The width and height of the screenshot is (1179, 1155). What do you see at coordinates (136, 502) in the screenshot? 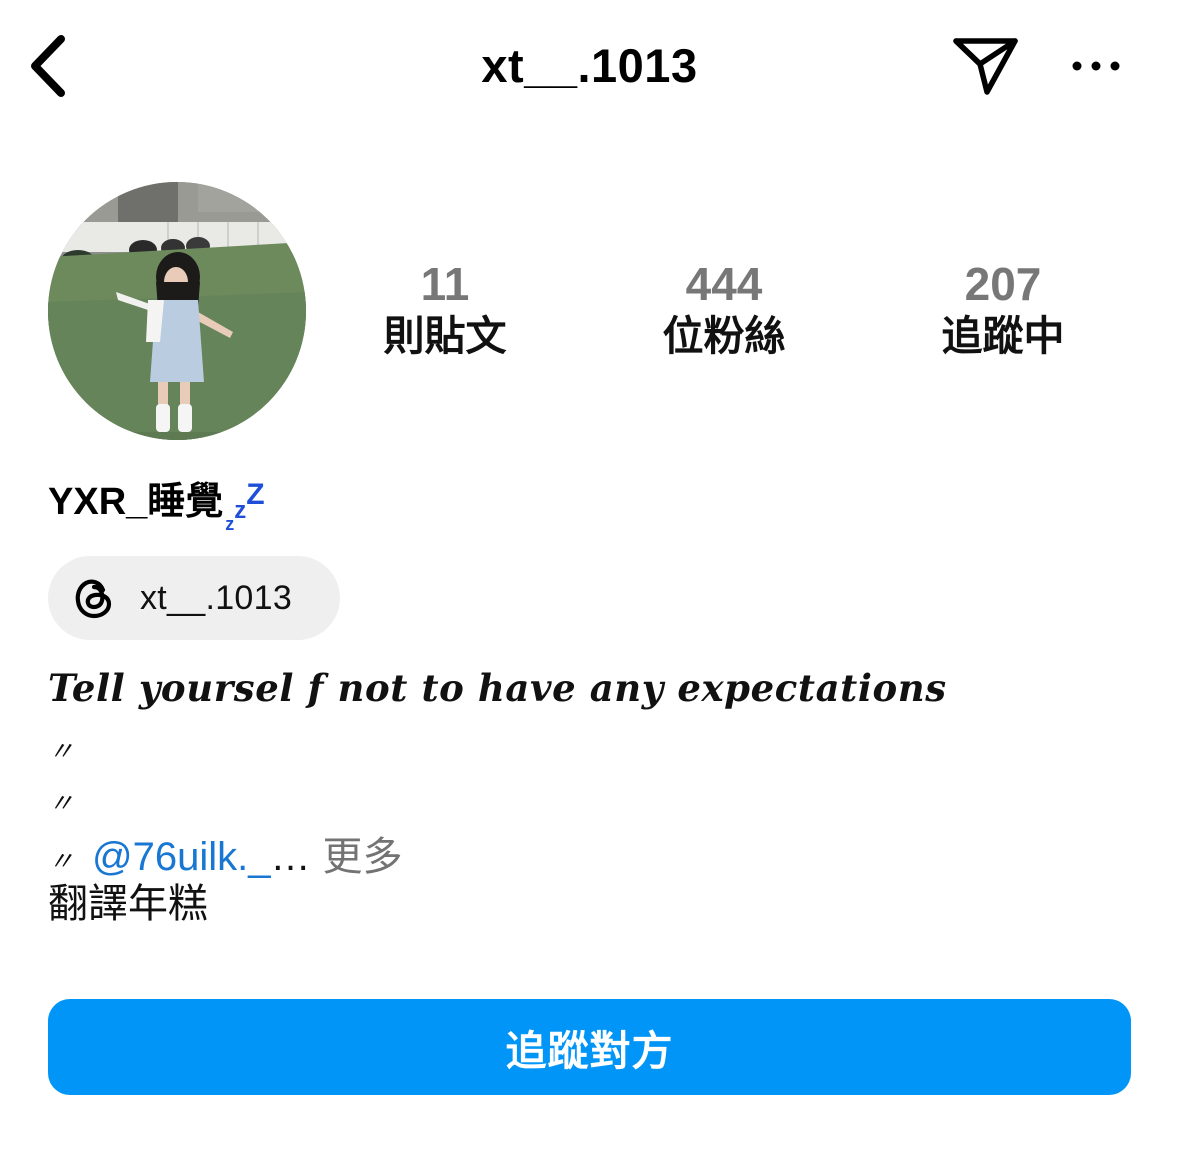
I see `display-name-text: YXR_睡覺` at bounding box center [136, 502].